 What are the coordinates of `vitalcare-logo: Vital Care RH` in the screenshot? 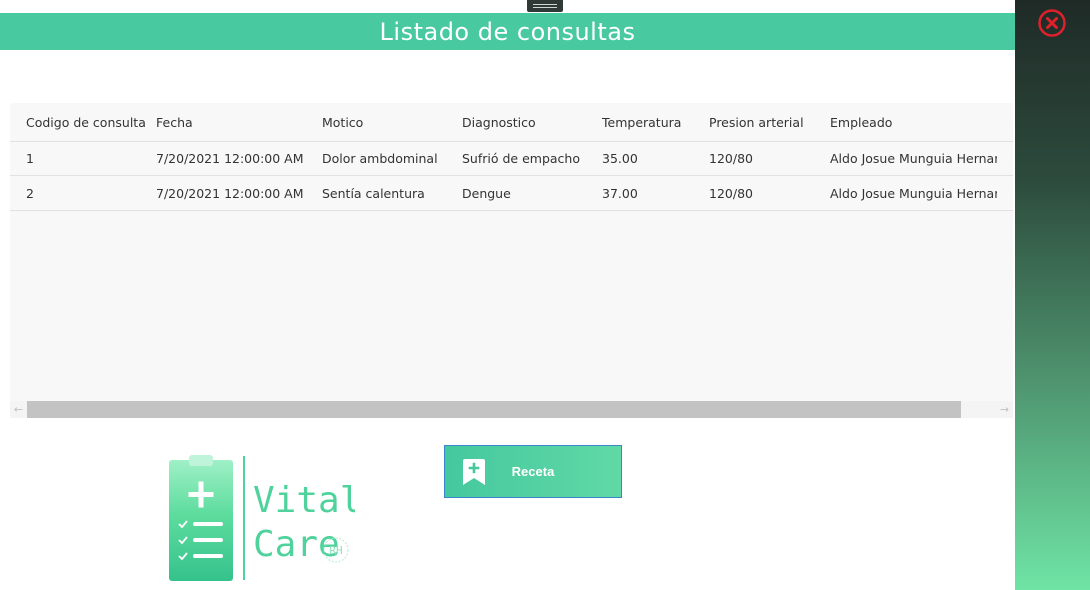 It's located at (262, 518).